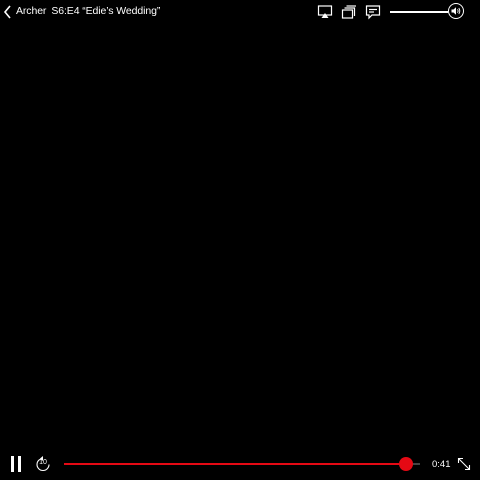 The image size is (480, 480). What do you see at coordinates (19, 464) in the screenshot?
I see `pause-icon-bar` at bounding box center [19, 464].